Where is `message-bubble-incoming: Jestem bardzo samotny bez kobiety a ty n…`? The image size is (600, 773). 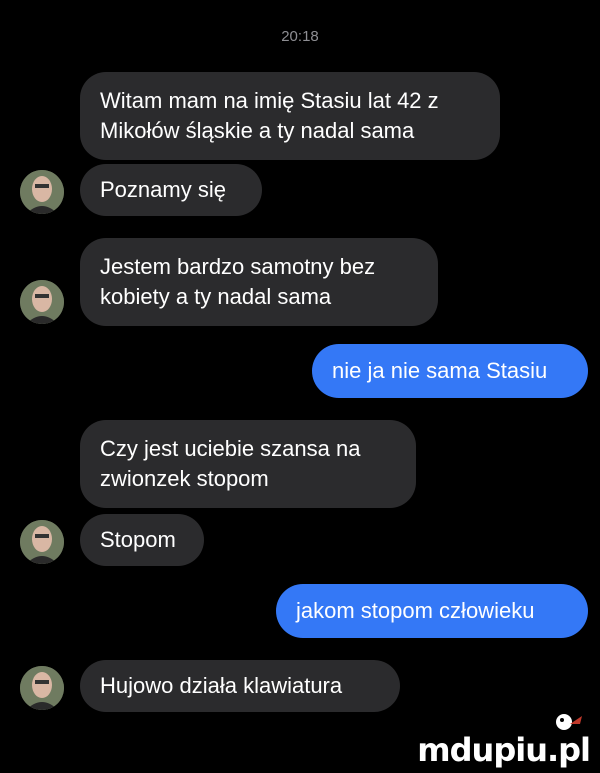 message-bubble-incoming: Jestem bardzo samotny bez kobiety a ty n… is located at coordinates (259, 282).